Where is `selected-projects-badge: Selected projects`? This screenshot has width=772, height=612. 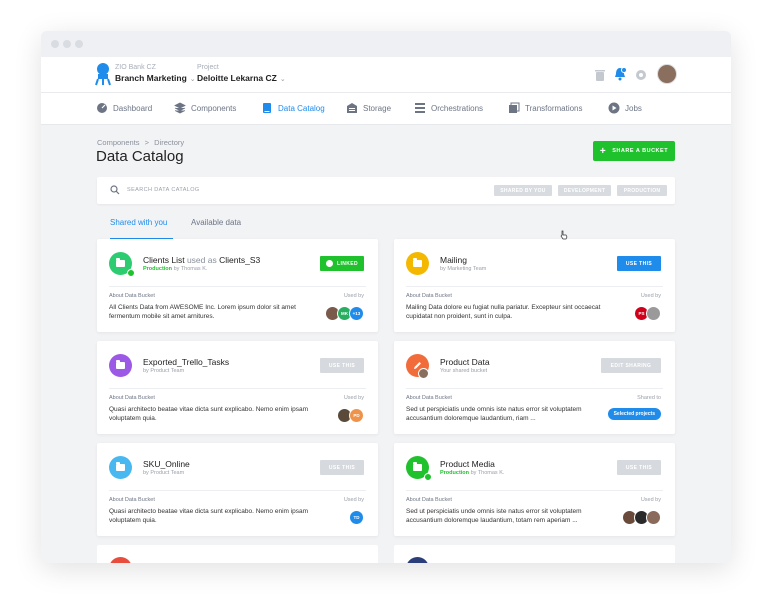 selected-projects-badge: Selected projects is located at coordinates (634, 414).